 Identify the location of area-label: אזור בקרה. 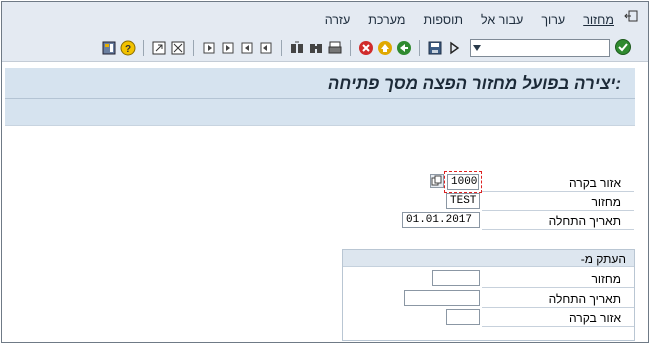
(595, 183).